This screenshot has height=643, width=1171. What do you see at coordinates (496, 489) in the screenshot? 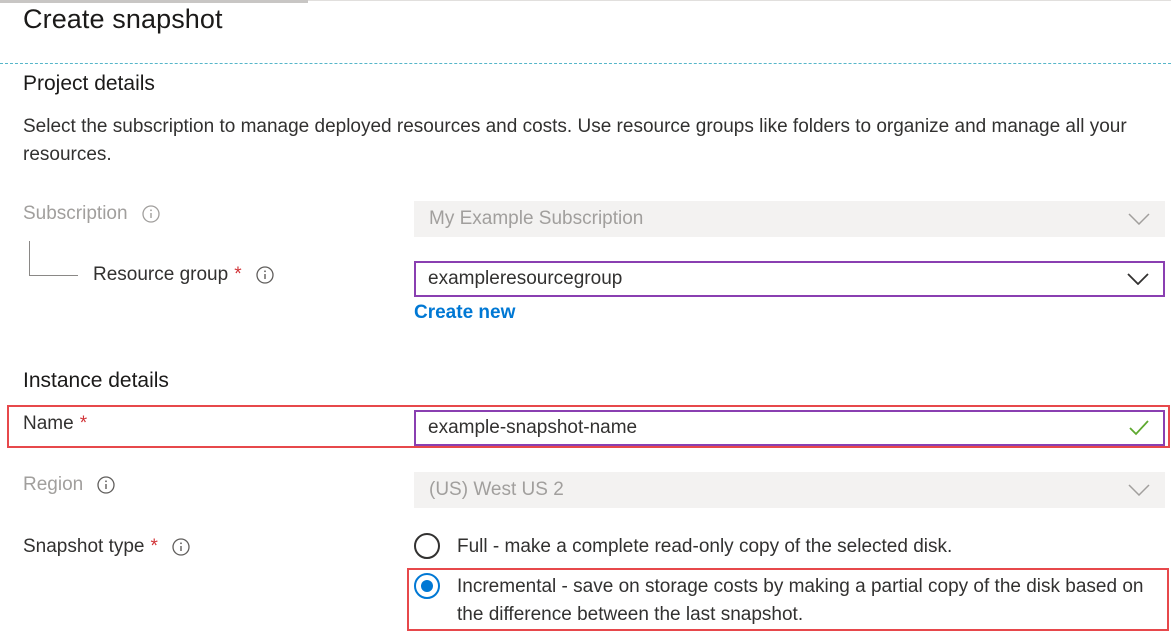
I see `region-value: (US) West US 2` at bounding box center [496, 489].